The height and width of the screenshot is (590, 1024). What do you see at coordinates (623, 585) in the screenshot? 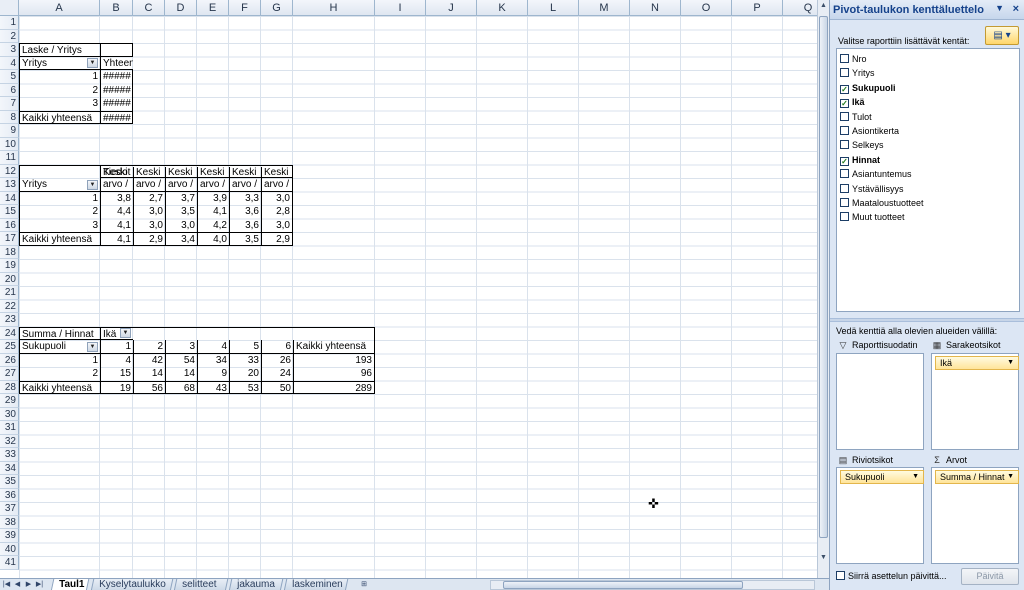
I see `horizontal-scroll-thumb` at bounding box center [623, 585].